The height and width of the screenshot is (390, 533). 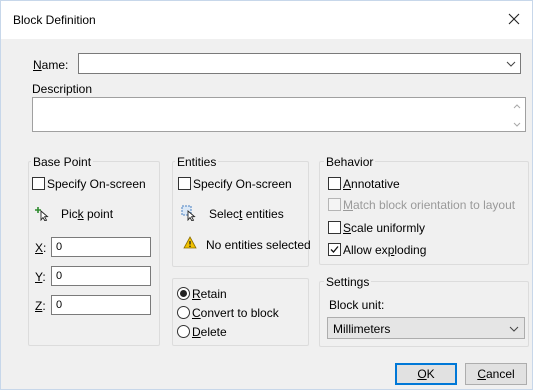 What do you see at coordinates (42, 213) in the screenshot?
I see `pick-point-icon` at bounding box center [42, 213].